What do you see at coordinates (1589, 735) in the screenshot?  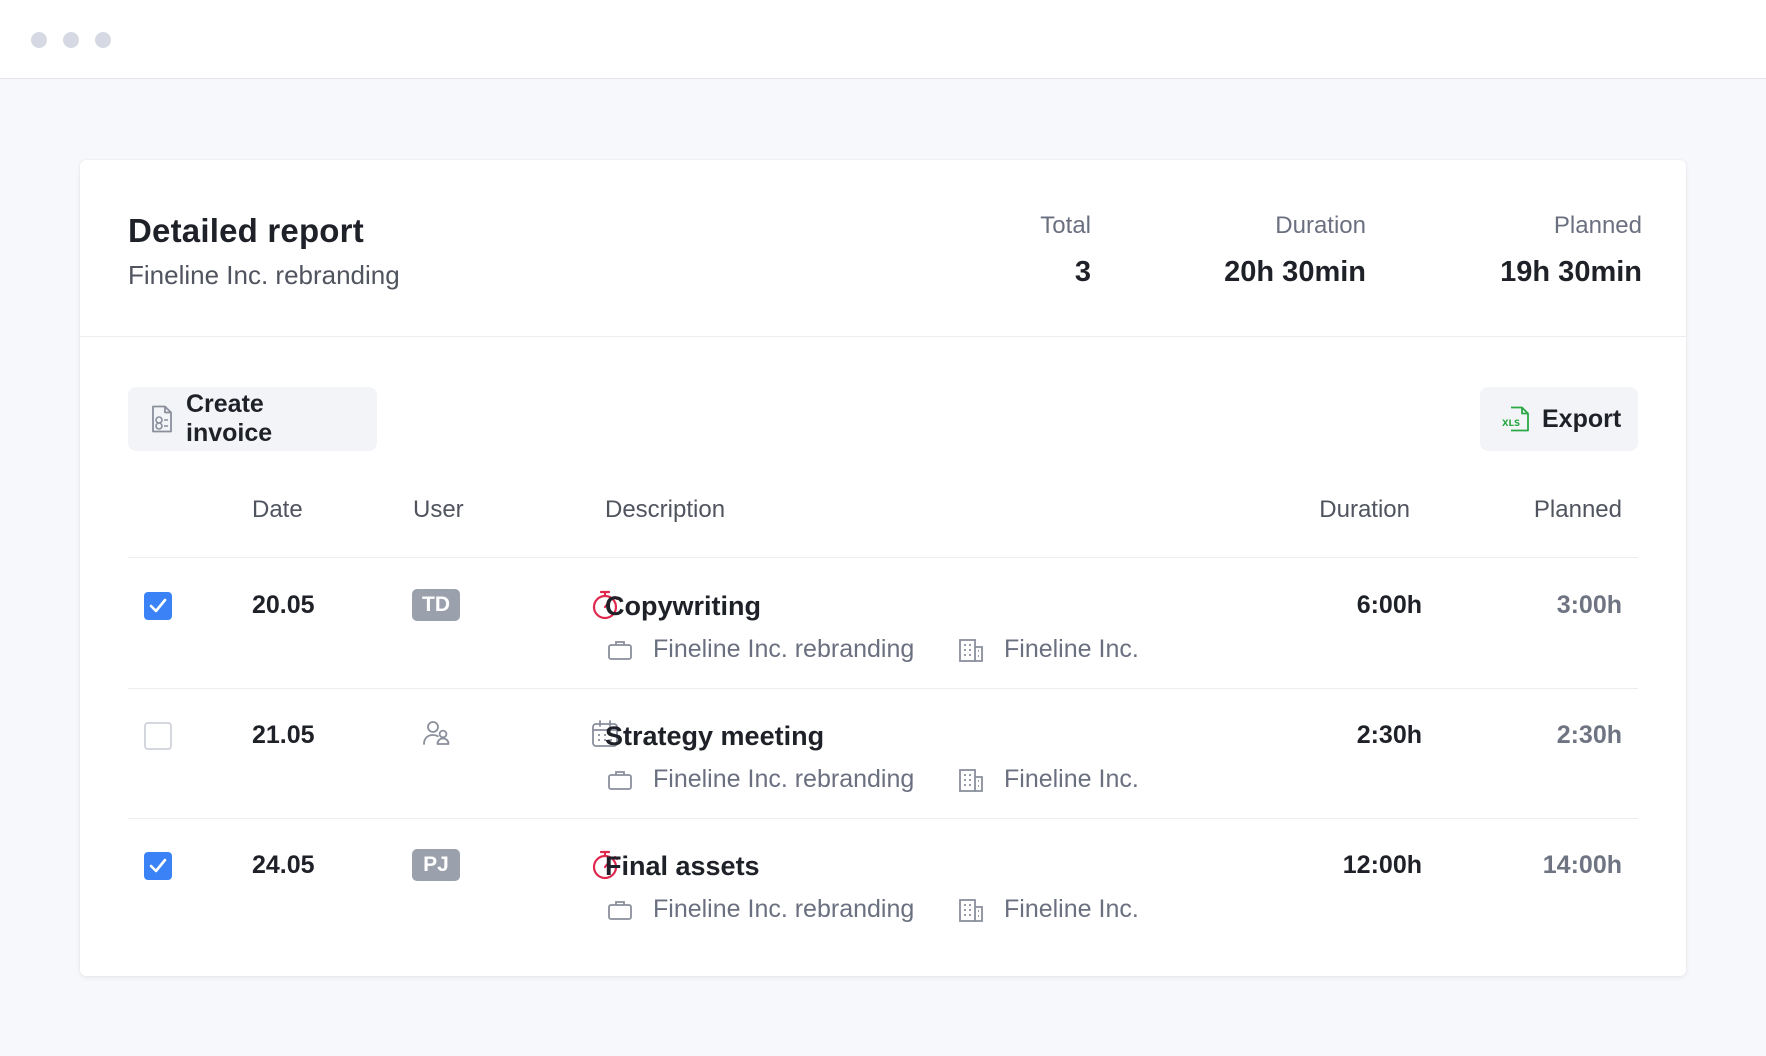 I see `row-planned: 2:30h` at bounding box center [1589, 735].